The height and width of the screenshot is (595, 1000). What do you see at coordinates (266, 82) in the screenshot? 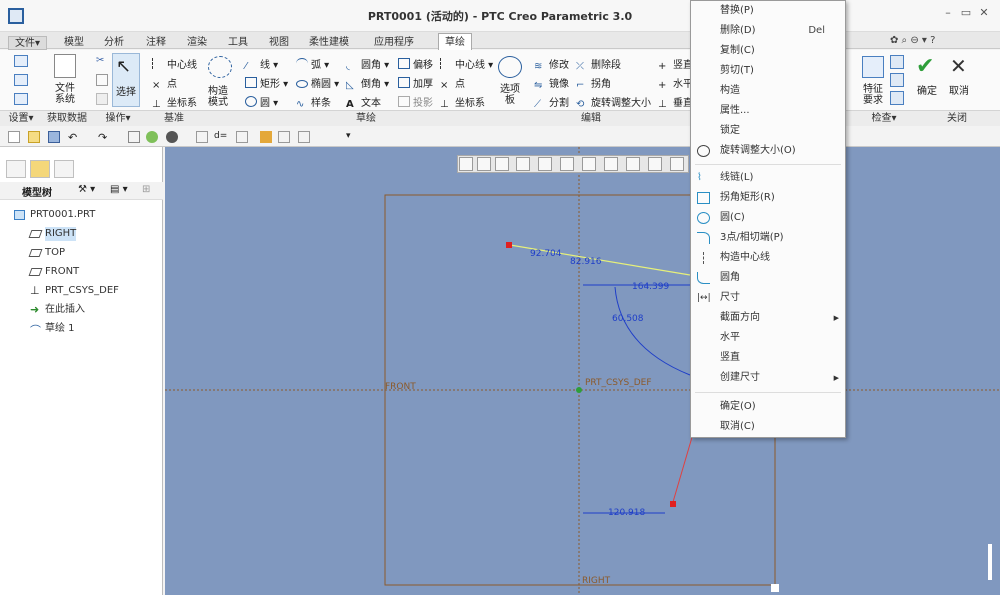
I see `rectangle-button: 矩形 ▾` at bounding box center [266, 82].